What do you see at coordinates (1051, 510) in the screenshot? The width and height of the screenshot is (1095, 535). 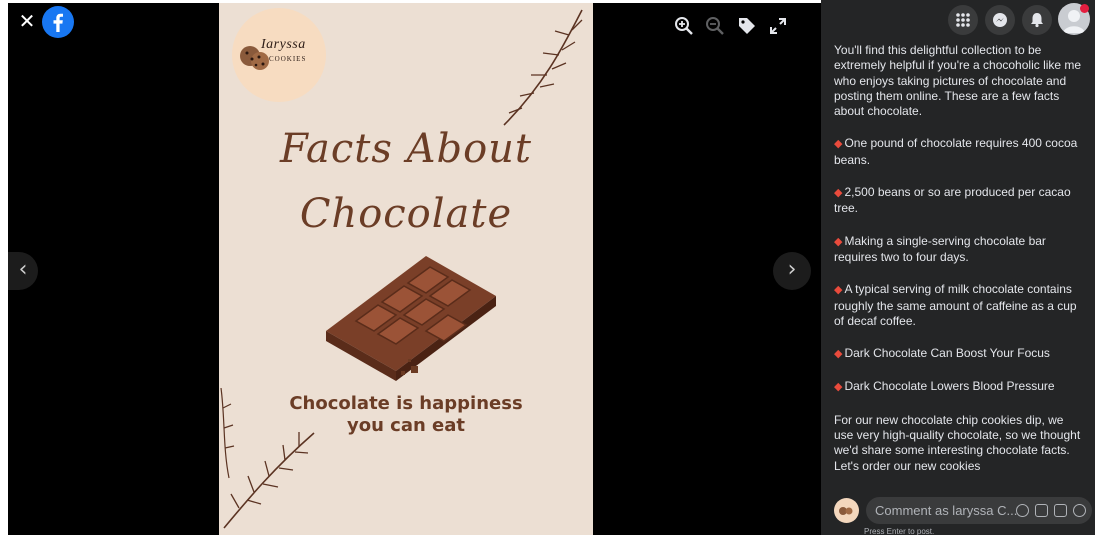 I see `comment-tools` at bounding box center [1051, 510].